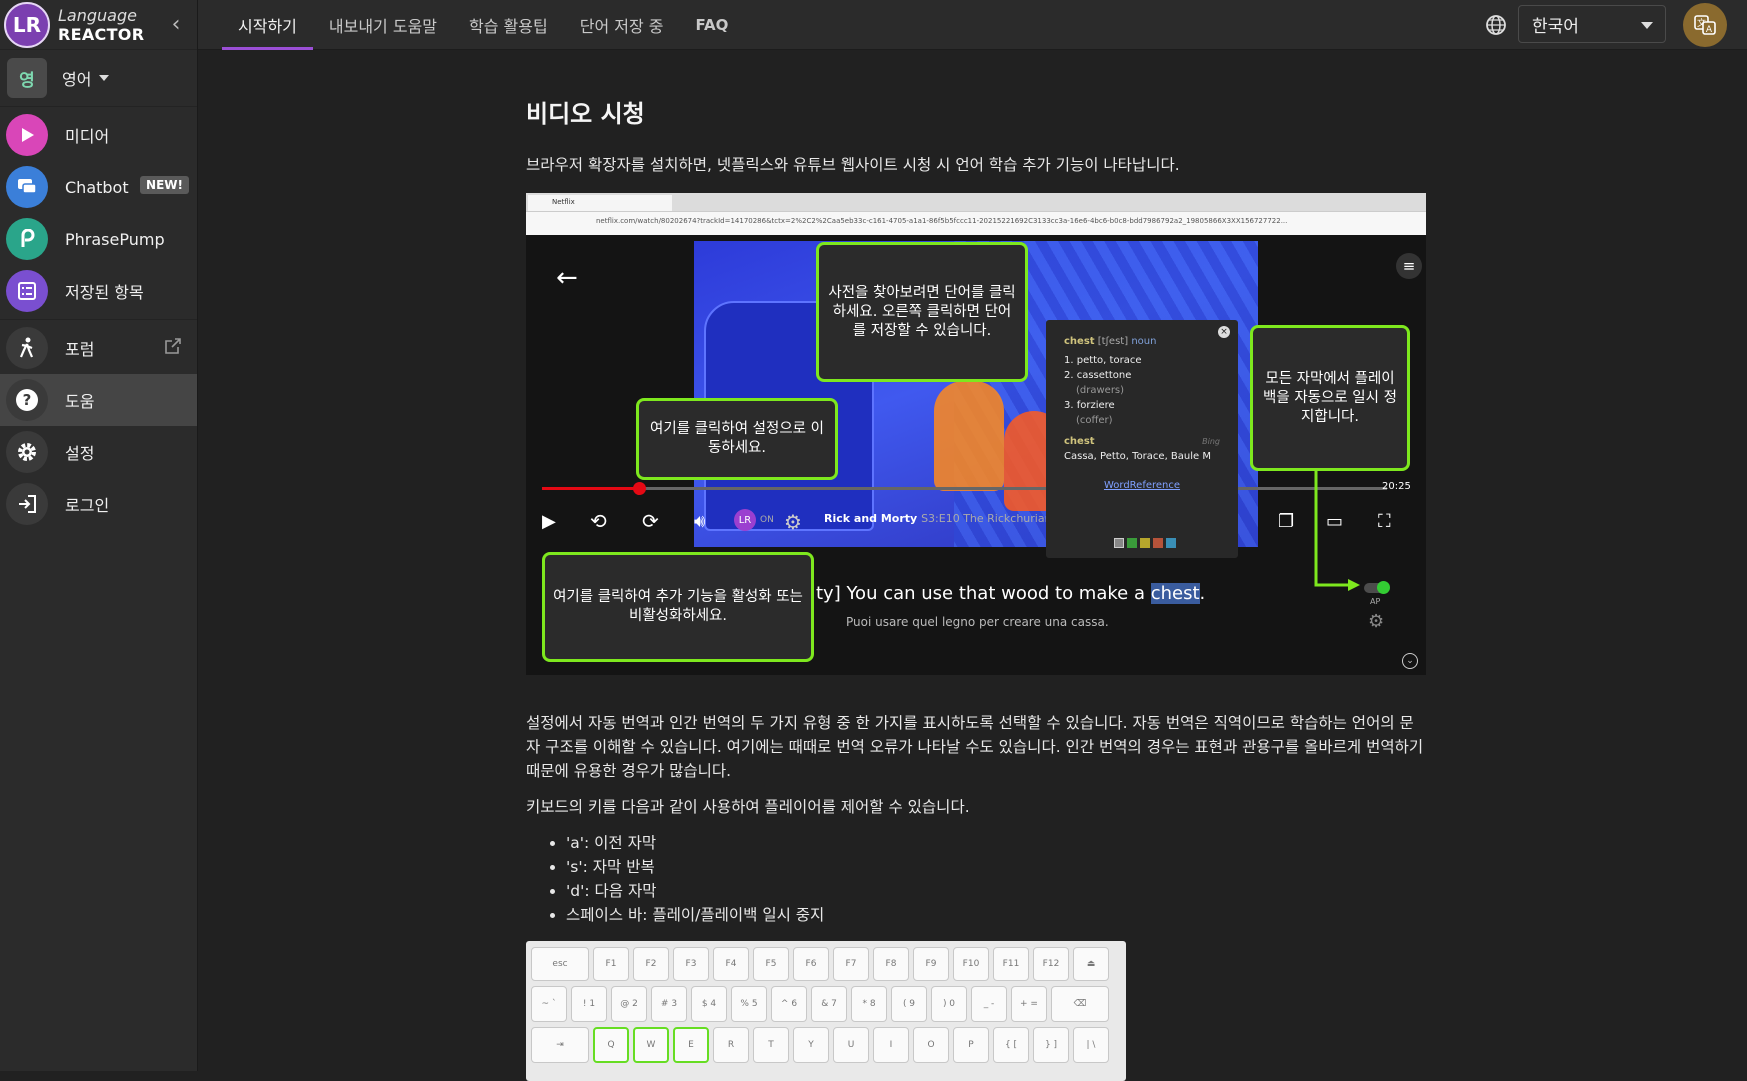  What do you see at coordinates (1011, 964) in the screenshot?
I see `key: F11` at bounding box center [1011, 964].